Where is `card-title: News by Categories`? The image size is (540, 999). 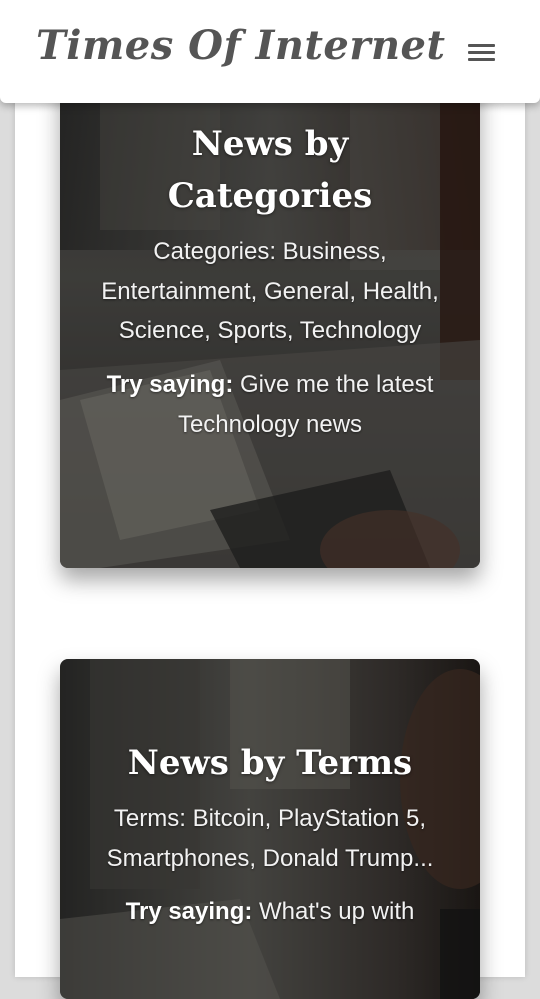 card-title: News by Categories is located at coordinates (270, 170).